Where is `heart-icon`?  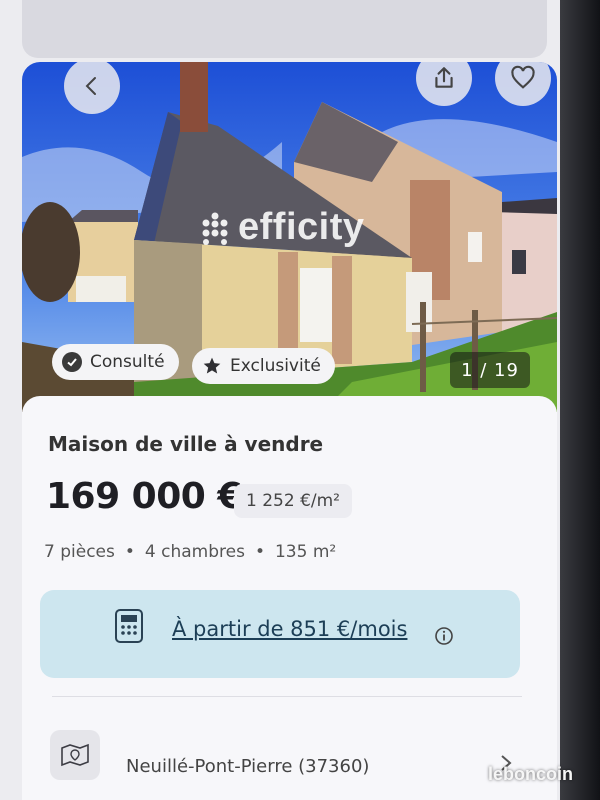 heart-icon is located at coordinates (523, 77).